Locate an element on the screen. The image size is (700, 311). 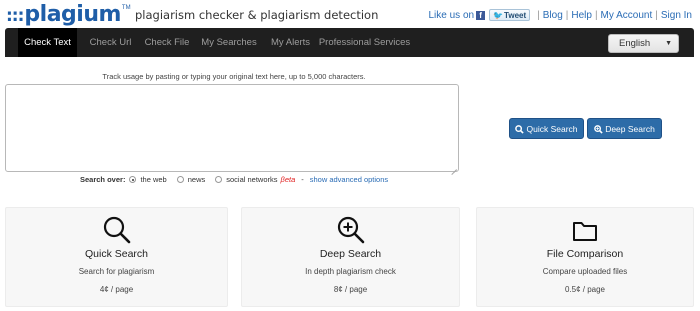
option-web-label: the web is located at coordinates (153, 179).